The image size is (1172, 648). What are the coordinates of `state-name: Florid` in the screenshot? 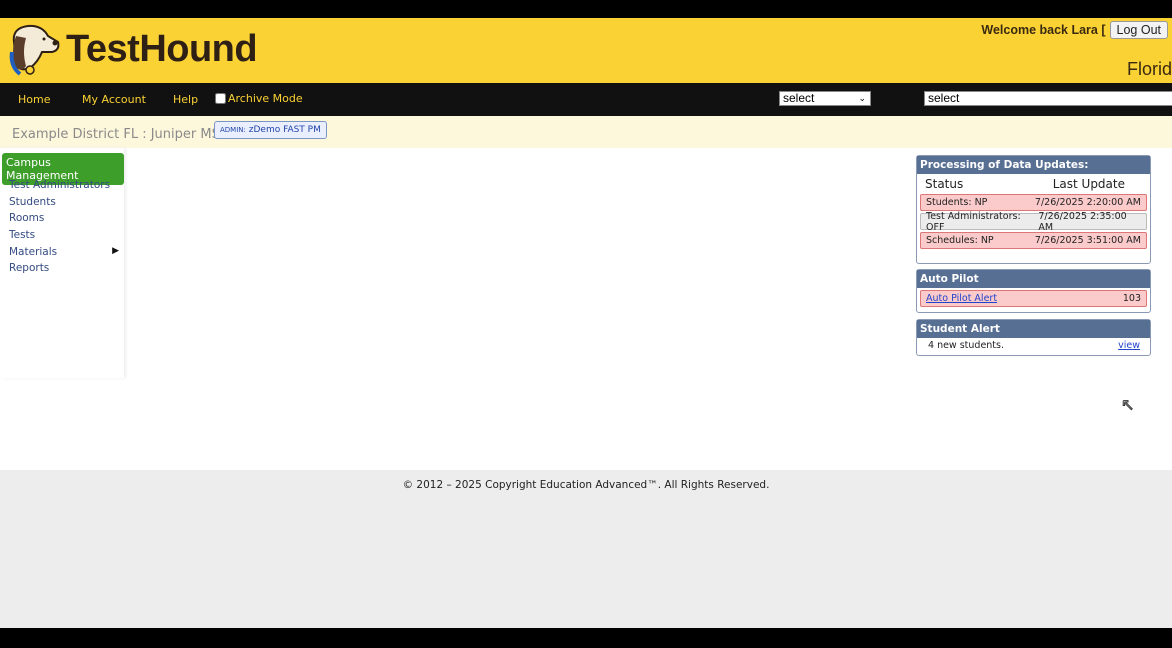 It's located at (1149, 69).